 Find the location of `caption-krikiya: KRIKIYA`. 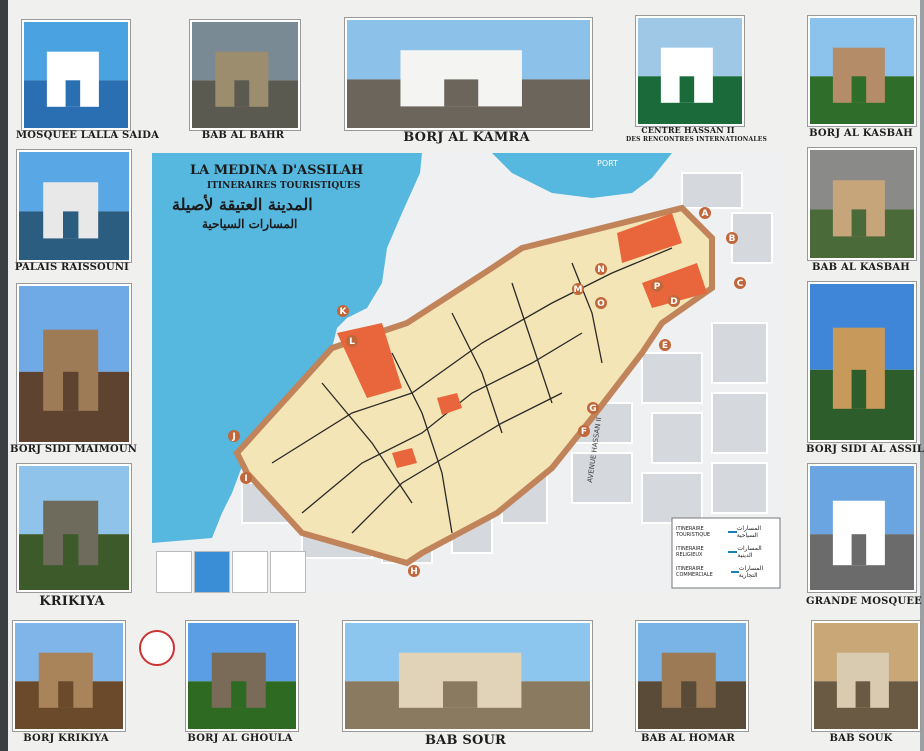

caption-krikiya: KRIKIYA is located at coordinates (72, 601).